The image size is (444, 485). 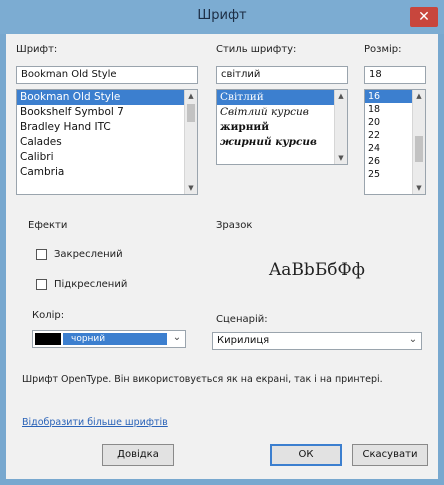 I want to click on font-name-input: Bookman Old Style, so click(x=107, y=75).